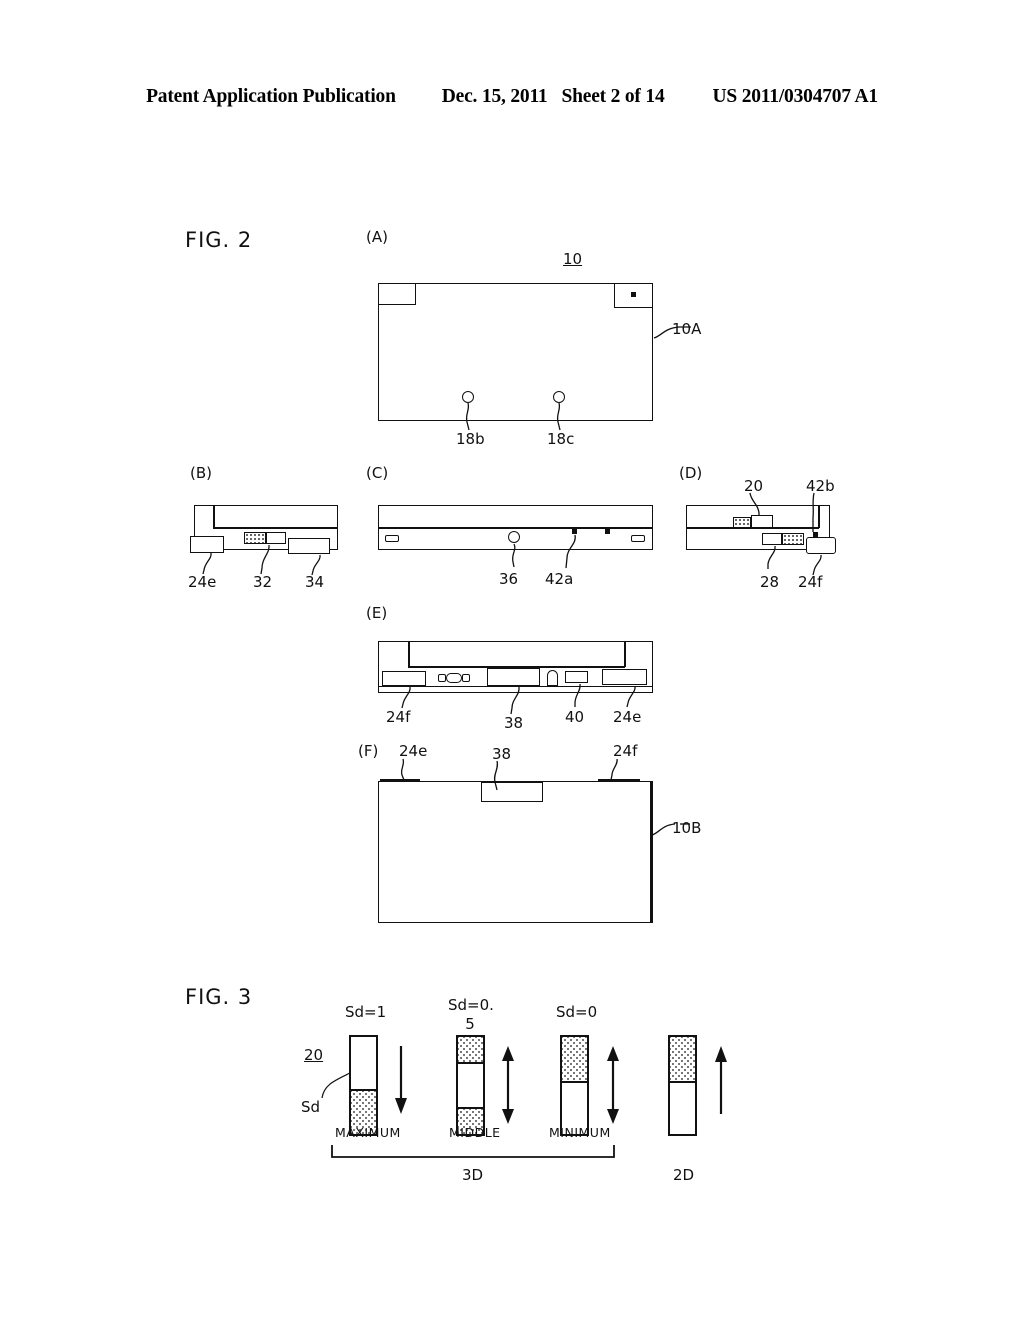  I want to click on panel-e-arch, so click(552, 678).